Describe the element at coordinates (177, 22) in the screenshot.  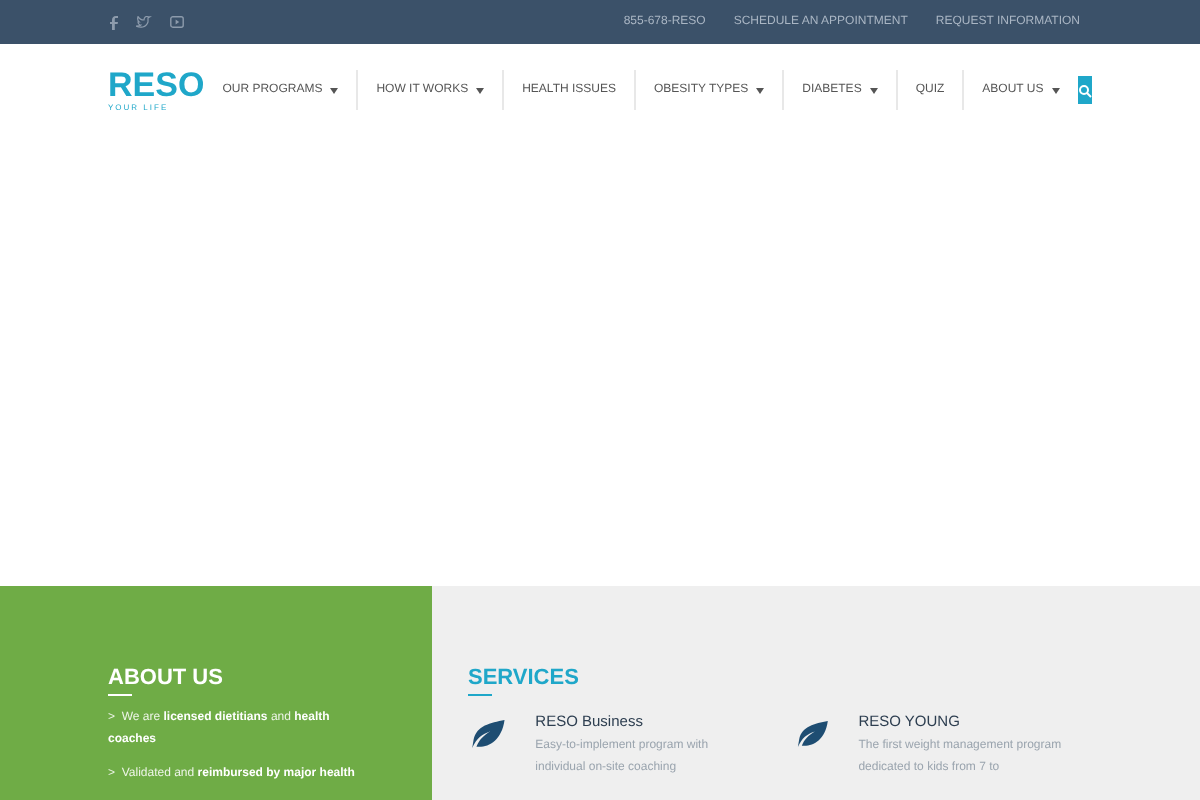
I see `video-icon` at that location.